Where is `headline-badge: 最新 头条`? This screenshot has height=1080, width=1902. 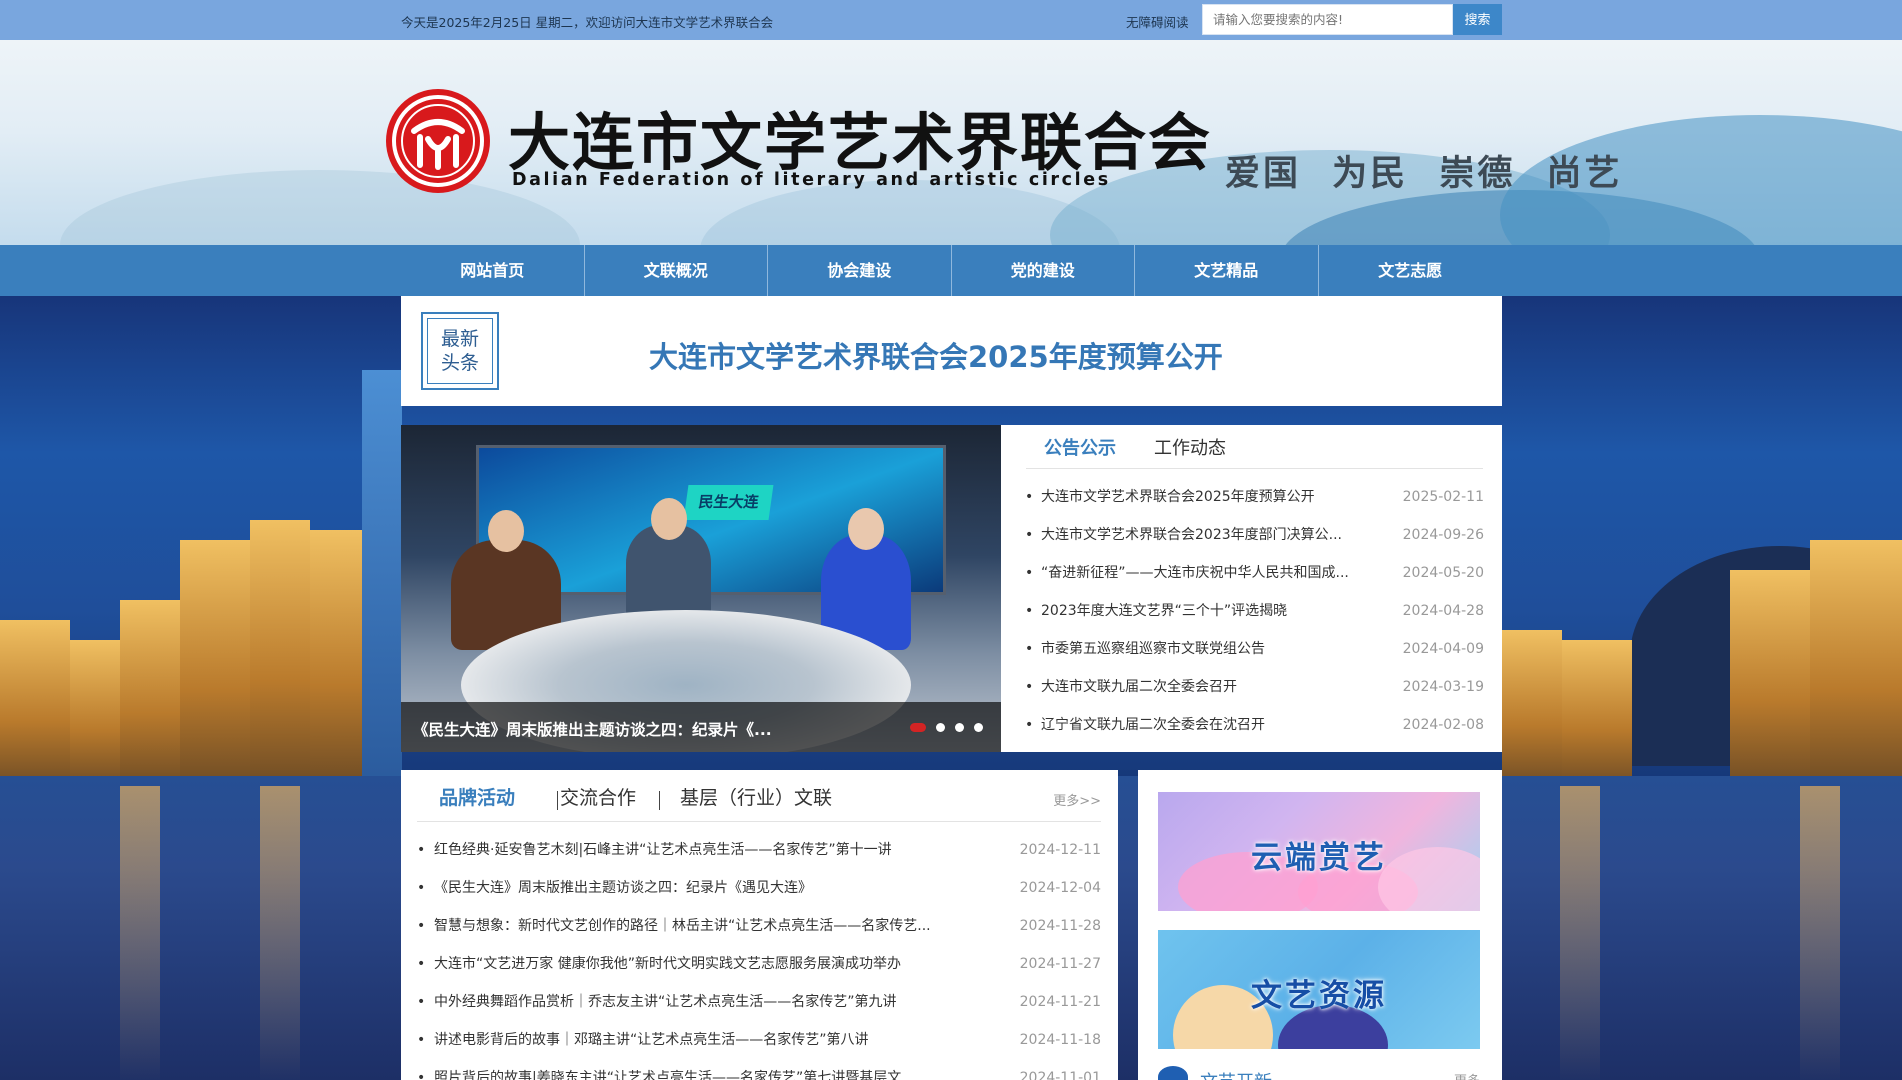
headline-badge: 最新 头条 is located at coordinates (460, 351).